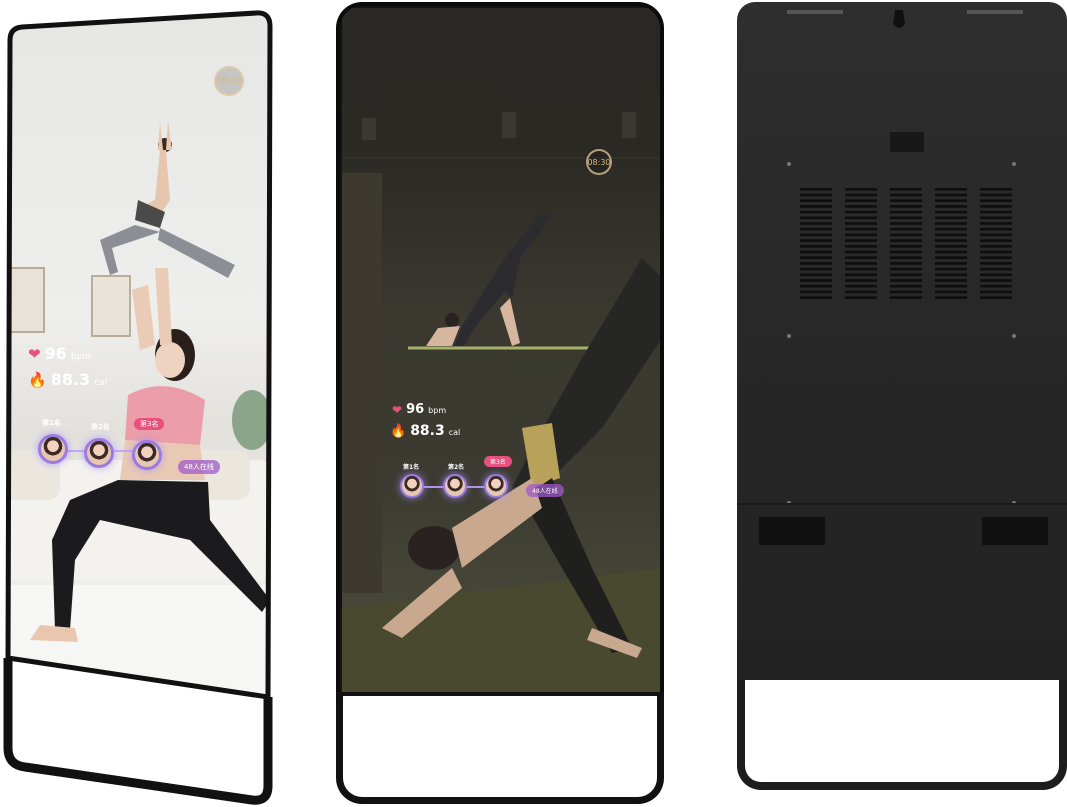 The width and height of the screenshot is (1067, 807). Describe the element at coordinates (455, 486) in the screenshot. I see `rank-2-avatar` at that location.